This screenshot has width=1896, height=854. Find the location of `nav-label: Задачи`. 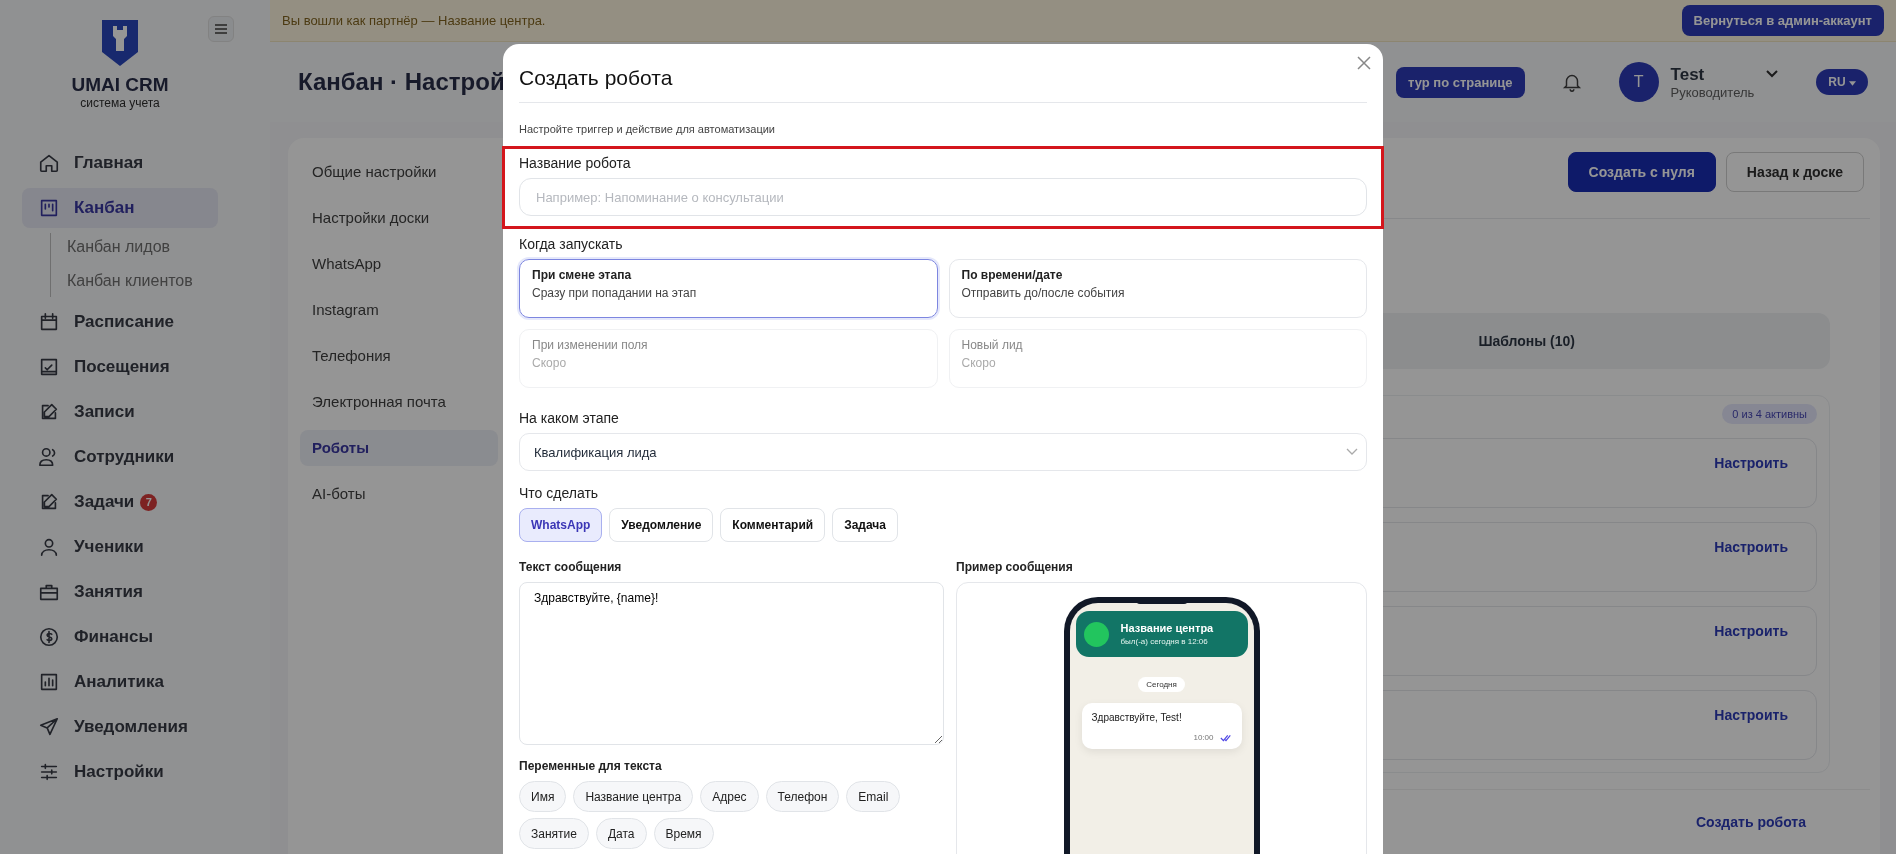

nav-label: Задачи is located at coordinates (104, 502).